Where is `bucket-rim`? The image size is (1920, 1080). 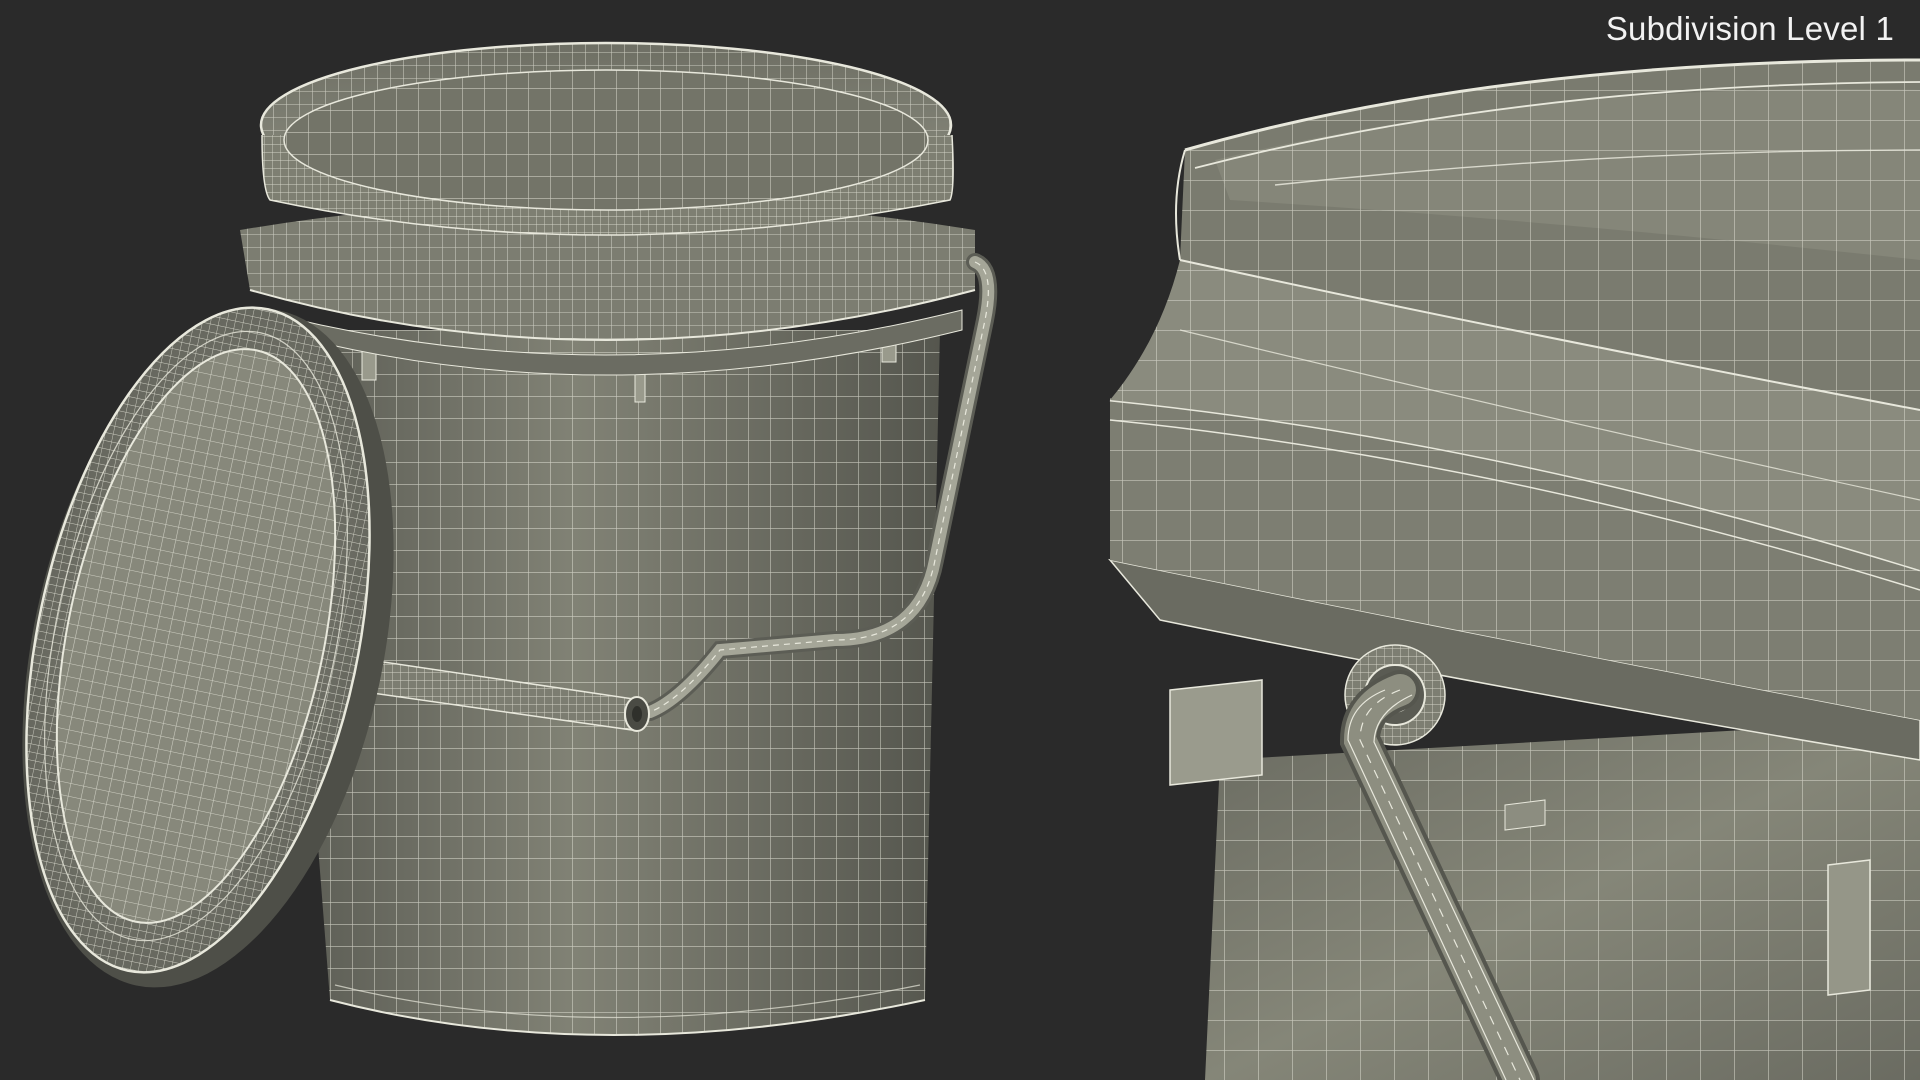 bucket-rim is located at coordinates (608, 208).